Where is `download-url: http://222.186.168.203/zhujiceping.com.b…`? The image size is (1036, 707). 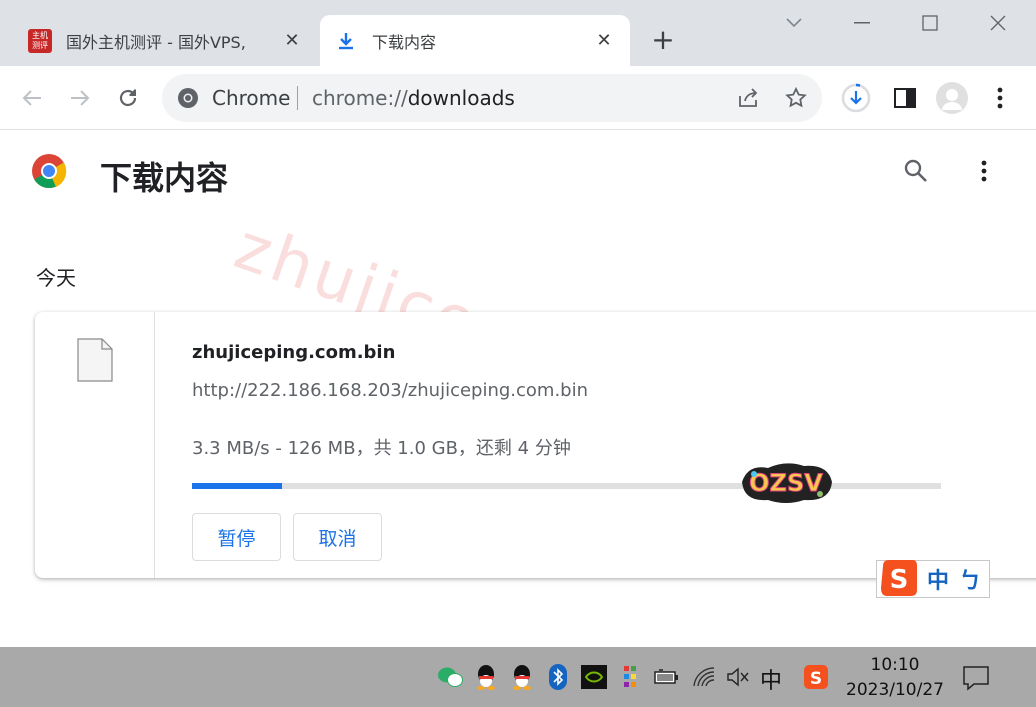
download-url: http://222.186.168.203/zhujiceping.com.b… is located at coordinates (390, 390).